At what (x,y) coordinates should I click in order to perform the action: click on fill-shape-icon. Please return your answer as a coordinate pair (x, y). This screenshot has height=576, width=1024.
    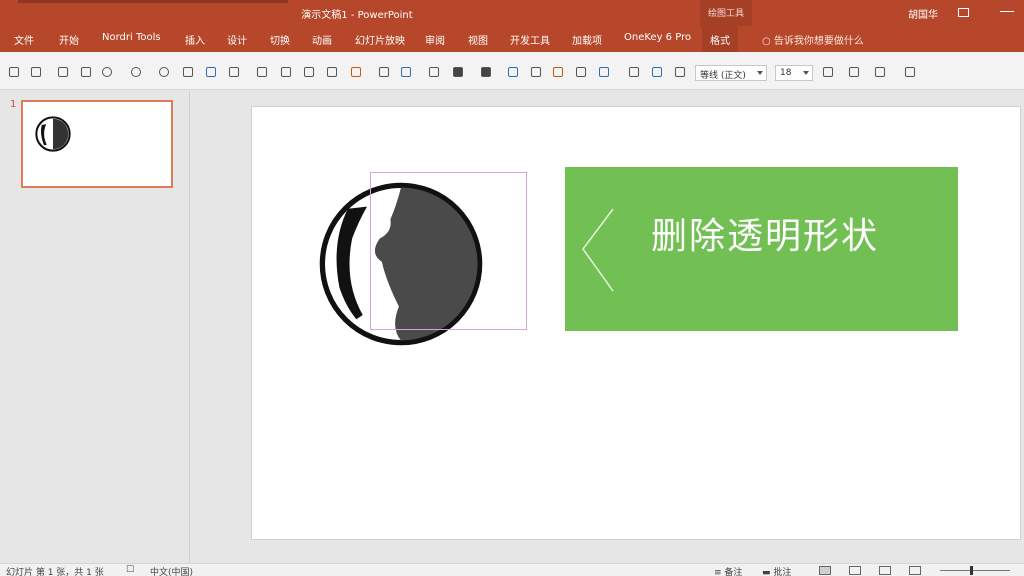
    Looking at the image, I should click on (211, 72).